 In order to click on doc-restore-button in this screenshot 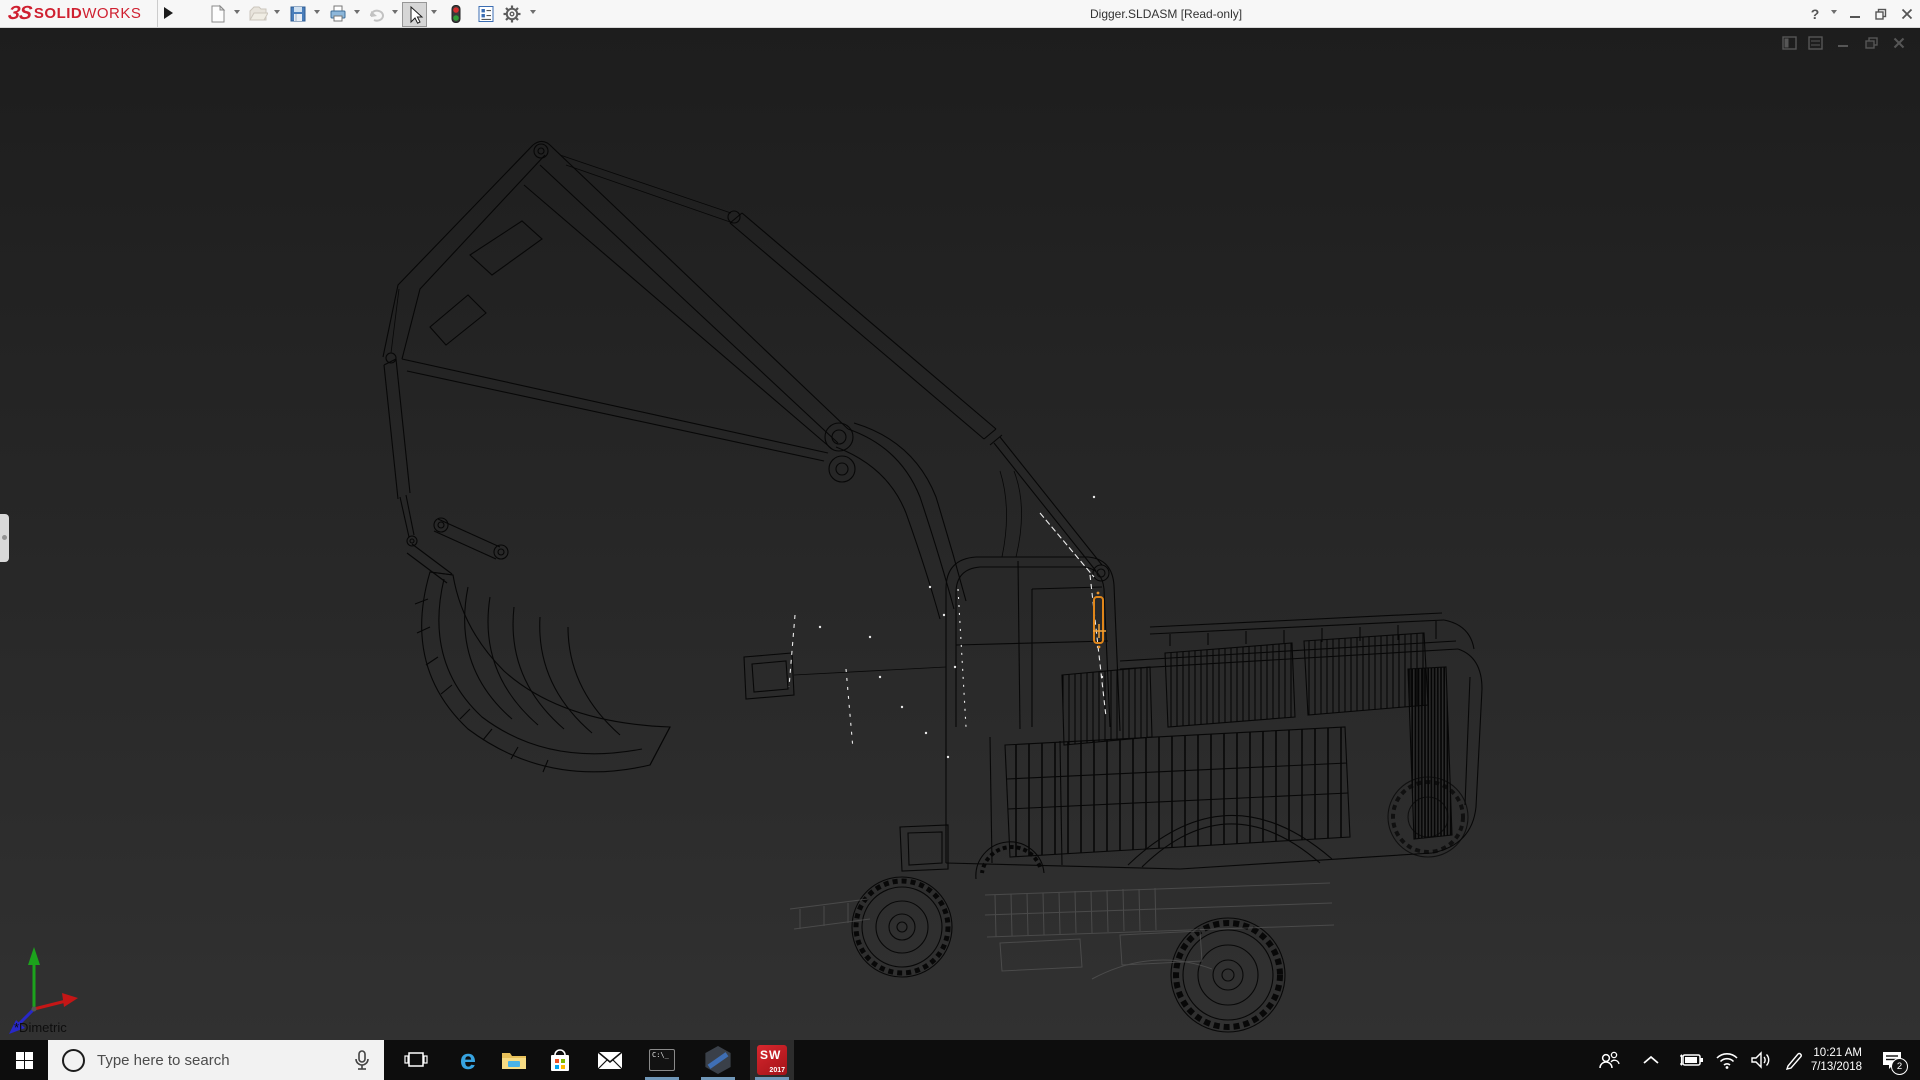, I will do `click(1871, 43)`.